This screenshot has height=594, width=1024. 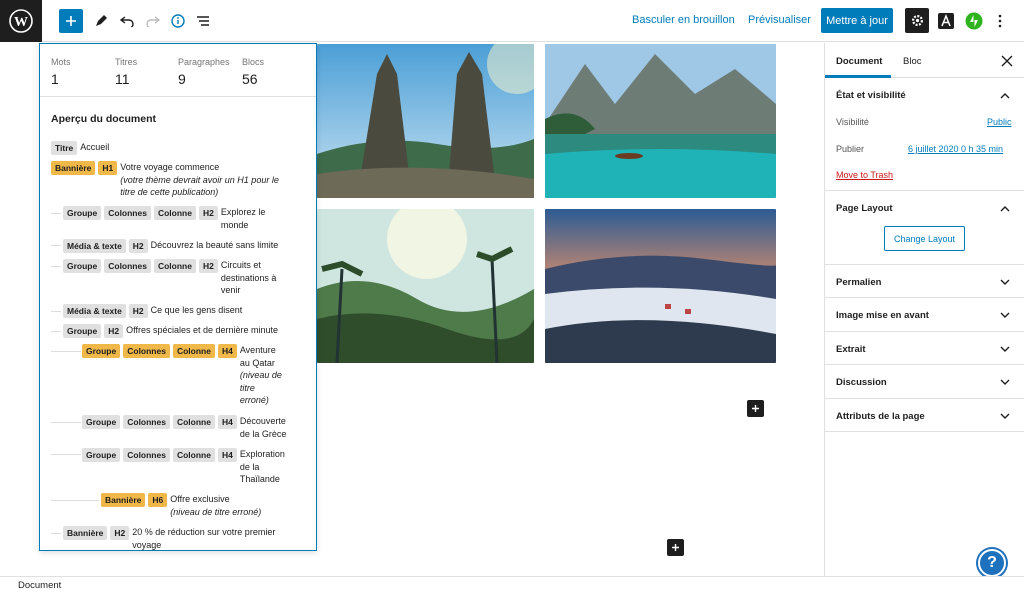 I want to click on panel-page-attributes: Attributs de la page, so click(x=924, y=415).